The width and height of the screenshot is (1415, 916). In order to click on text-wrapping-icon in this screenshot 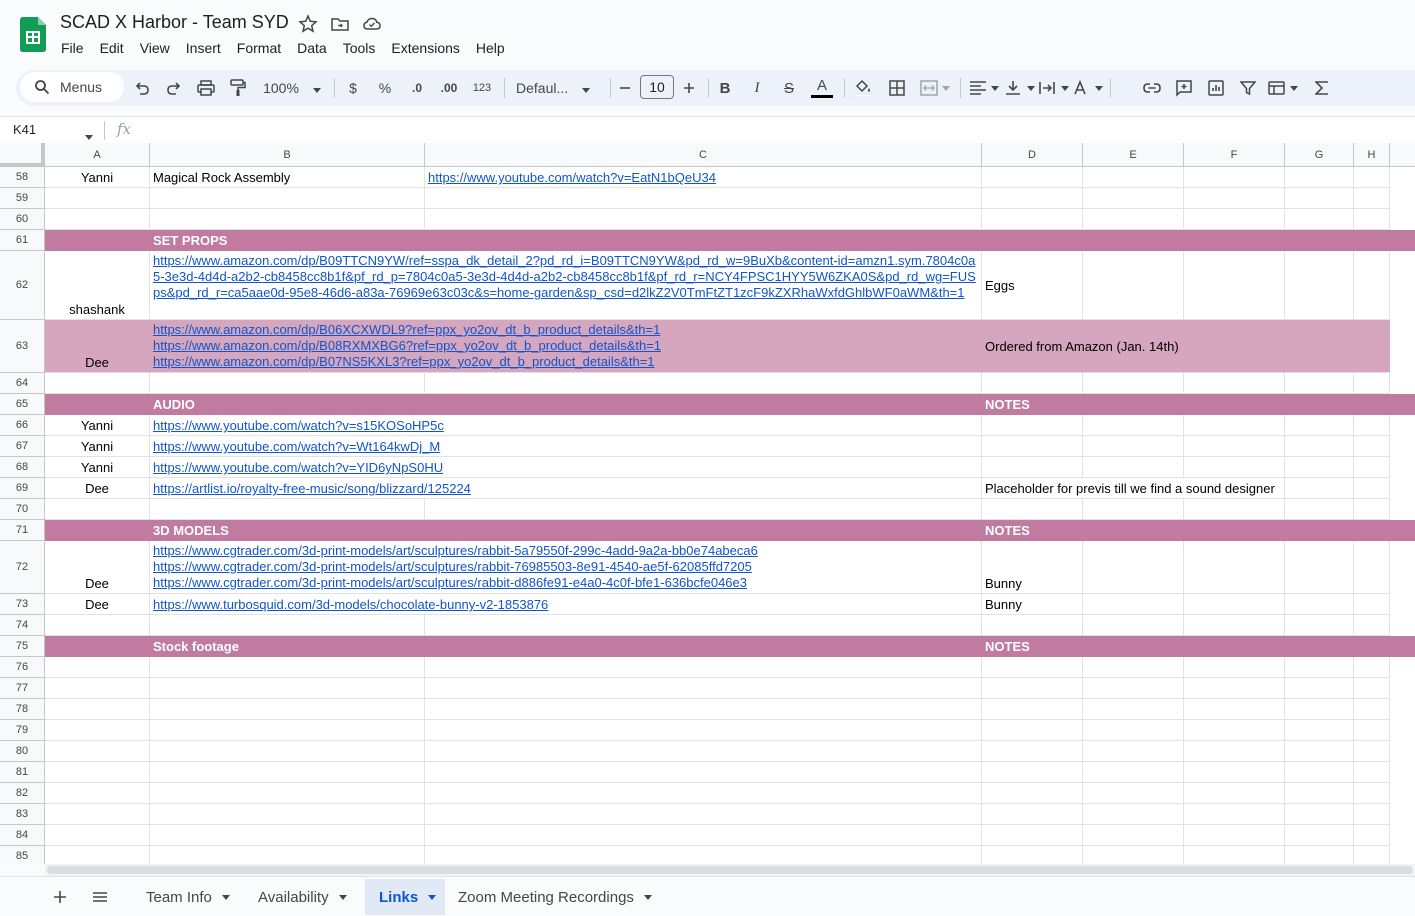, I will do `click(1054, 88)`.